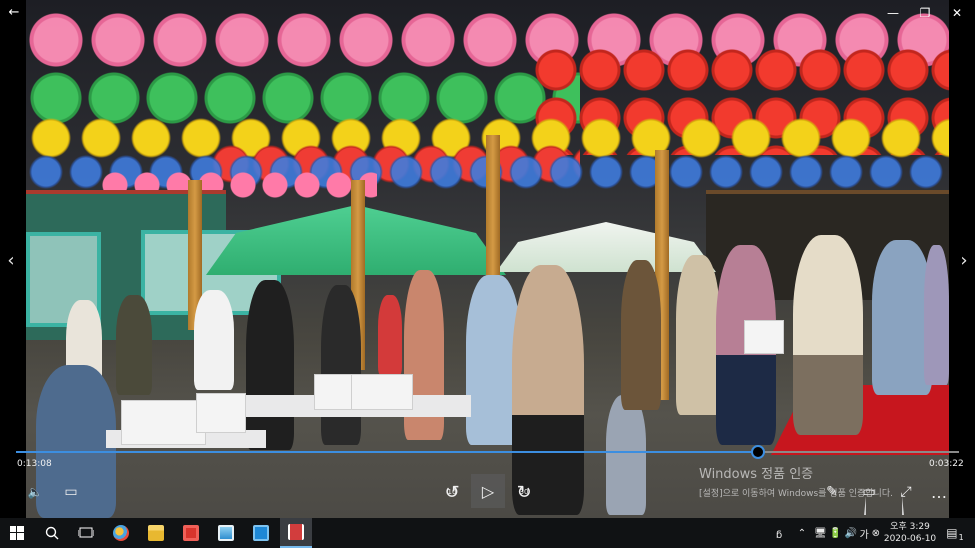 The width and height of the screenshot is (975, 548). I want to click on restore-icon: ❐, so click(925, 12).